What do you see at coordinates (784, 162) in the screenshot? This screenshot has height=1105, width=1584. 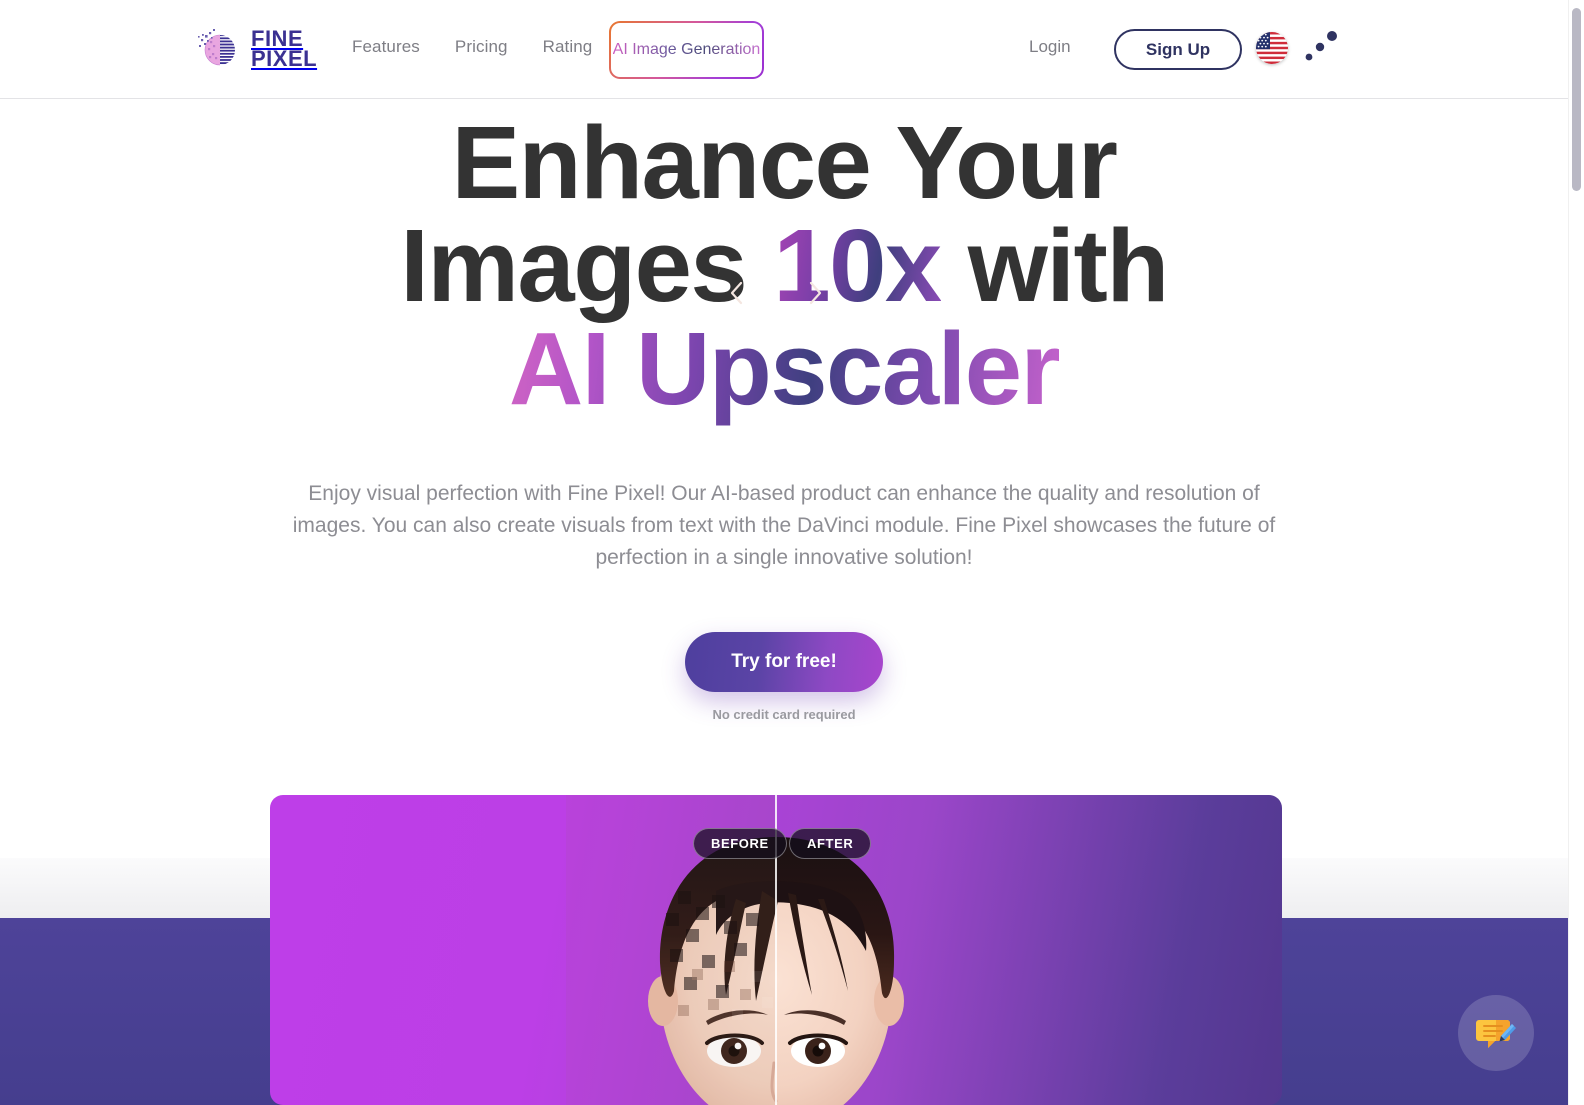 I see `headline-line-1: Enhance Your` at bounding box center [784, 162].